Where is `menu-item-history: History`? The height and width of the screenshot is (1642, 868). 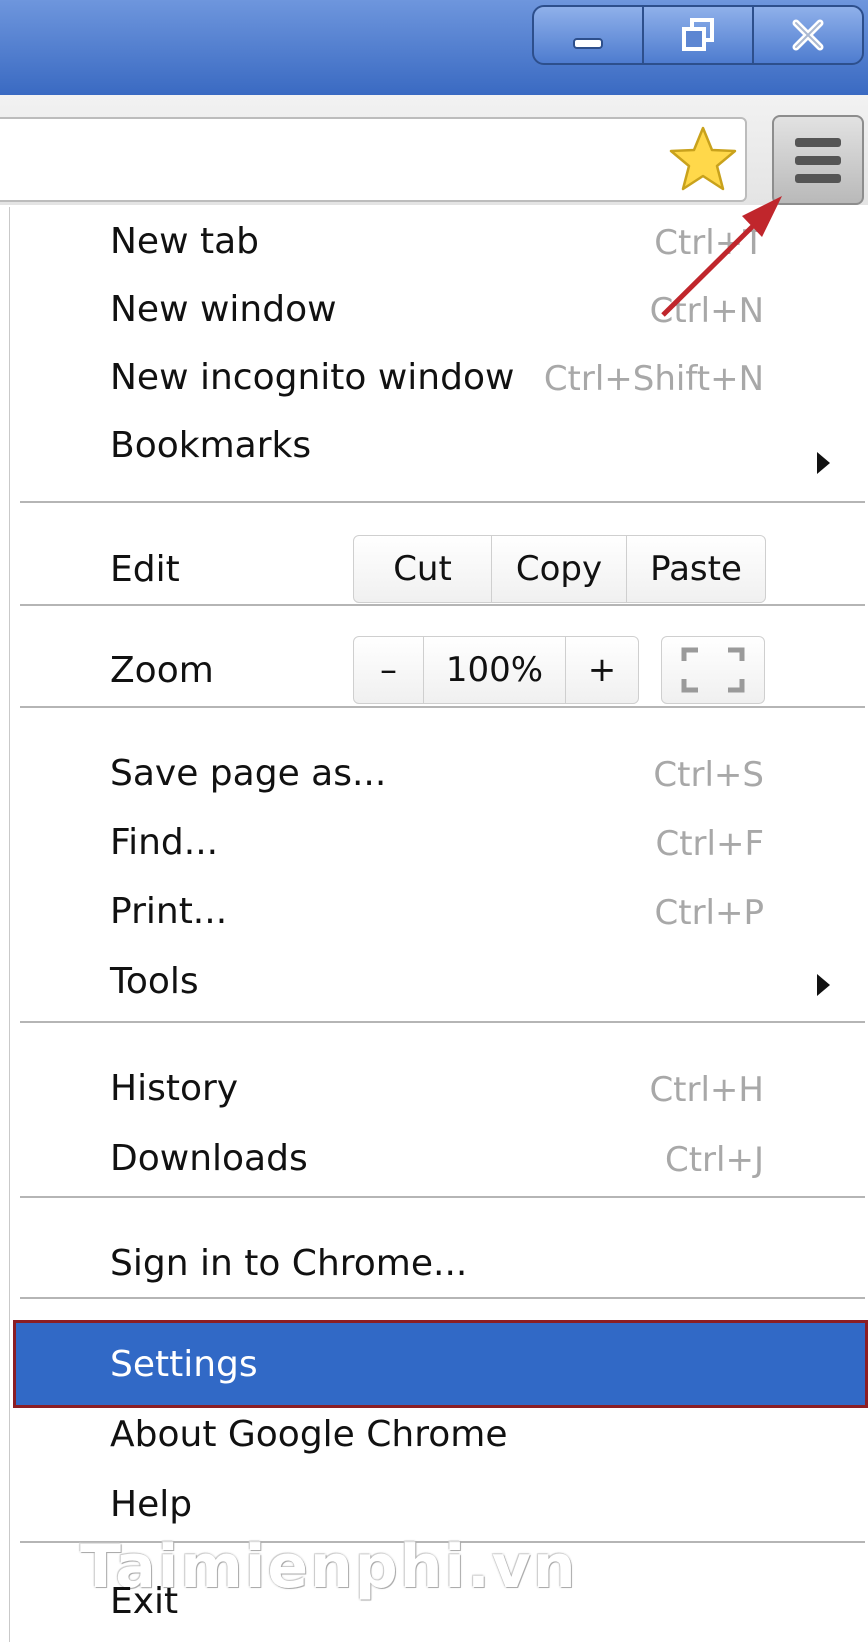
menu-item-history: History is located at coordinates (174, 1089).